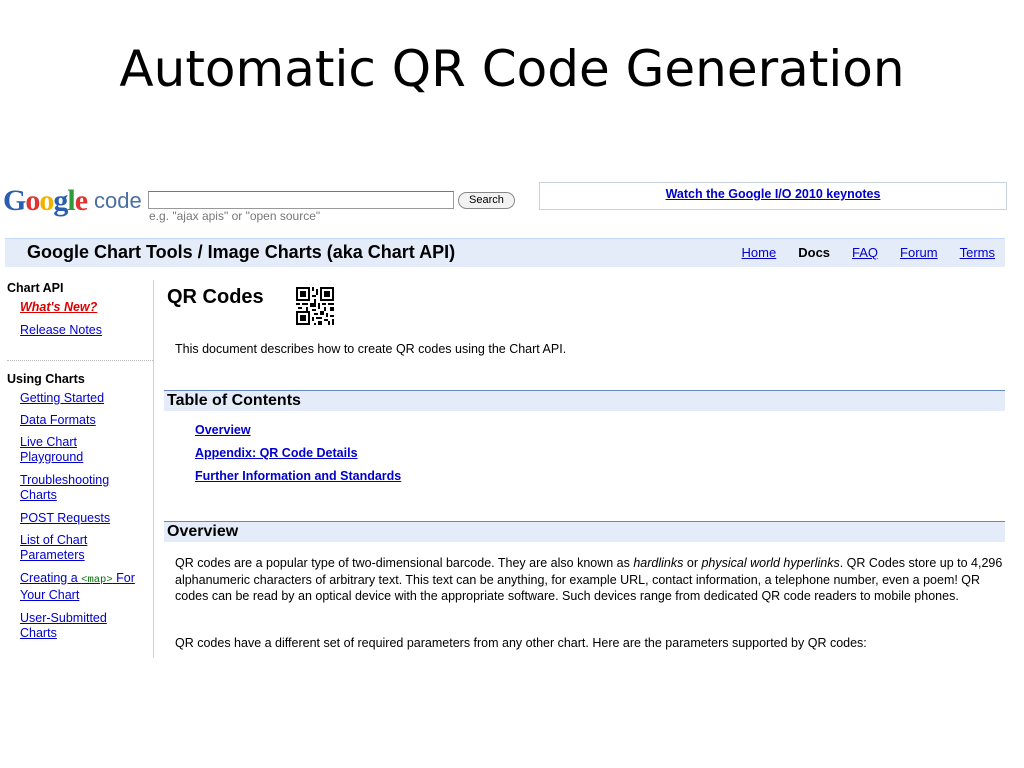  Describe the element at coordinates (759, 252) in the screenshot. I see `nav-home: Home` at that location.